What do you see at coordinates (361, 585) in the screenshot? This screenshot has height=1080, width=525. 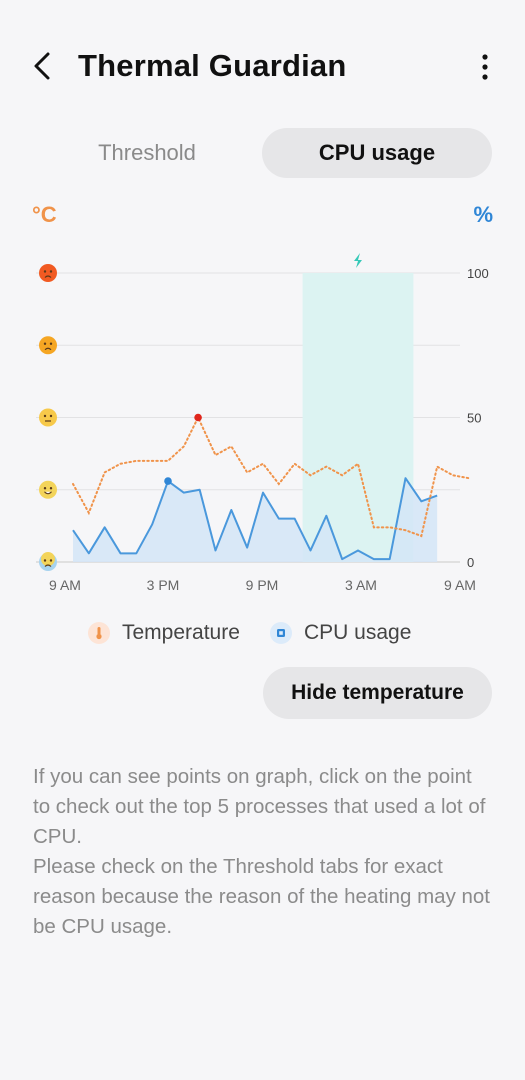 I see `x-tick-label: 3 AM` at bounding box center [361, 585].